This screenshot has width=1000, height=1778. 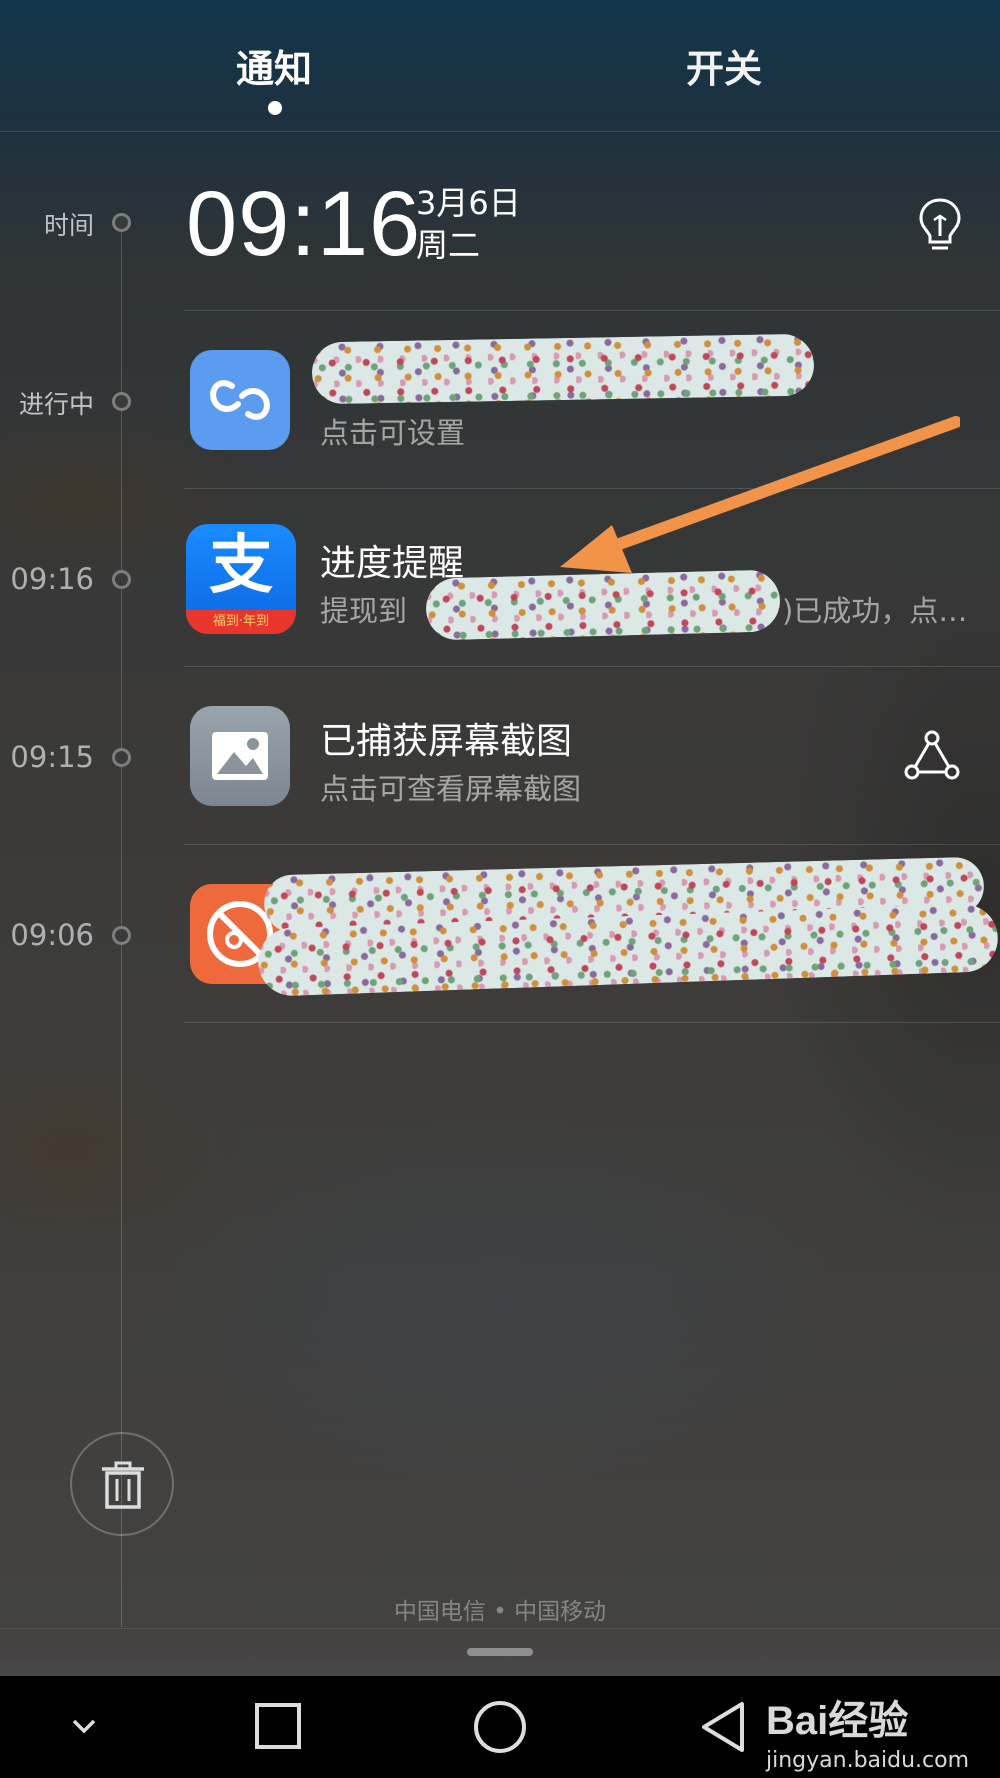 I want to click on notification-item: 已捕获屏幕截图 点击可查看屏幕截图, so click(x=592, y=756).